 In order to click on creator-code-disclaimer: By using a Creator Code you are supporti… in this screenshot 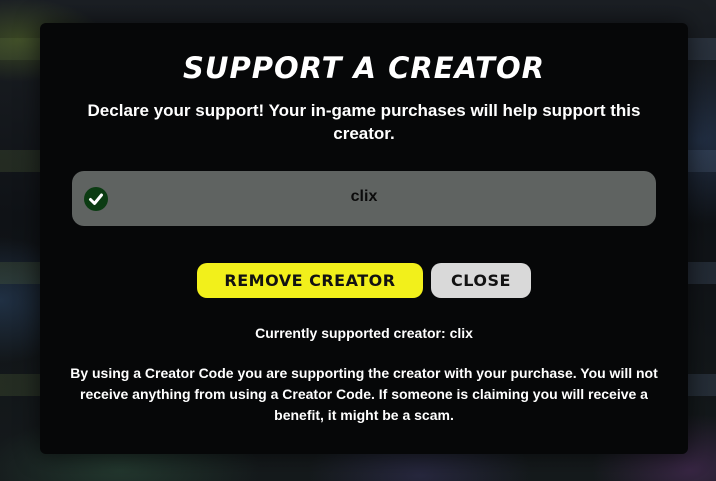, I will do `click(364, 394)`.